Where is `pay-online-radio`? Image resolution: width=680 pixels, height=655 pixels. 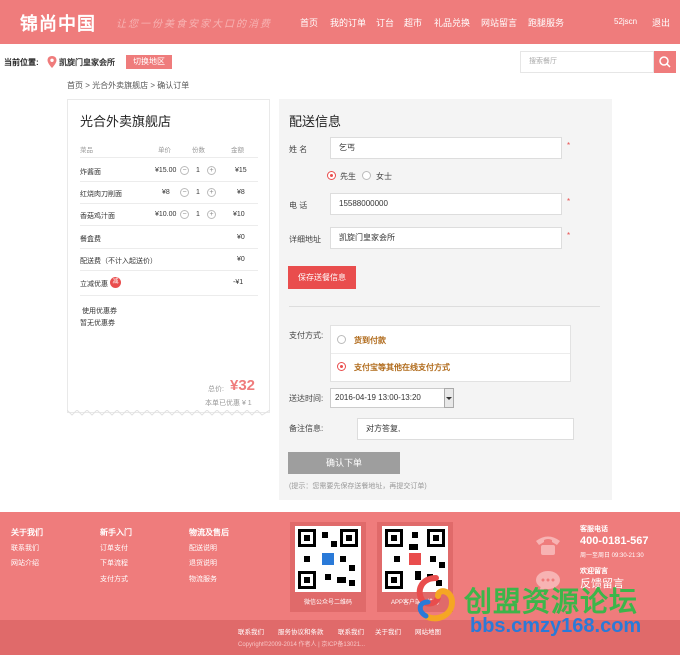 pay-online-radio is located at coordinates (341, 366).